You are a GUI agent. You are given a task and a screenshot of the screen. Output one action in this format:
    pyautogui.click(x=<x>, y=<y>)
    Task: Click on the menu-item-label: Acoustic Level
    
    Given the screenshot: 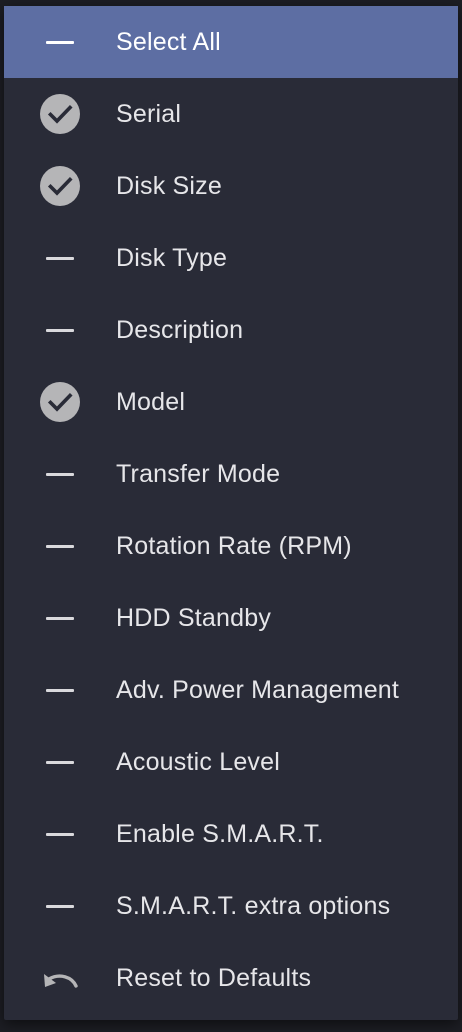 What is the action you would take?
    pyautogui.click(x=198, y=761)
    